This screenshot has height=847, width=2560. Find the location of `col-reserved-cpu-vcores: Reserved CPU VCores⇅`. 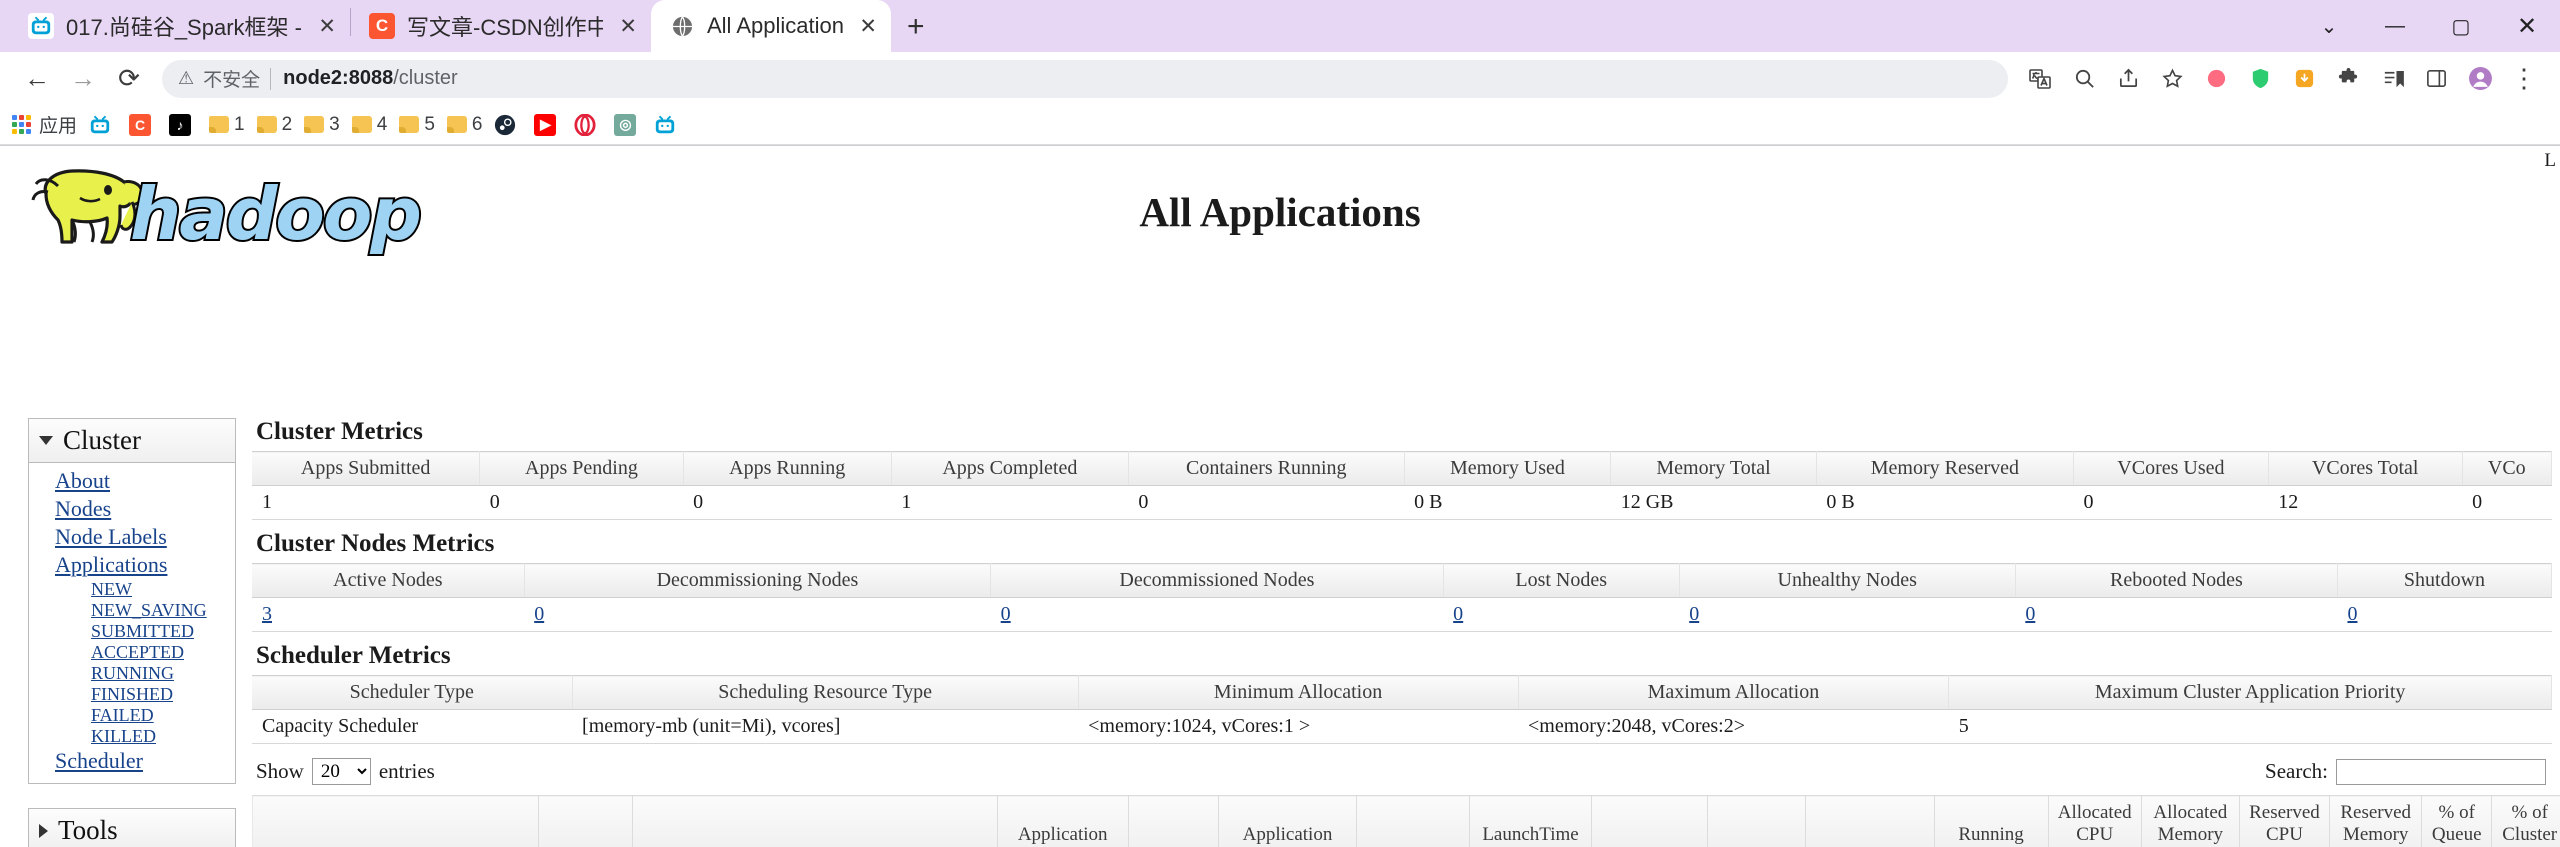

col-reserved-cpu-vcores: Reserved CPU VCores⇅ is located at coordinates (2284, 821).